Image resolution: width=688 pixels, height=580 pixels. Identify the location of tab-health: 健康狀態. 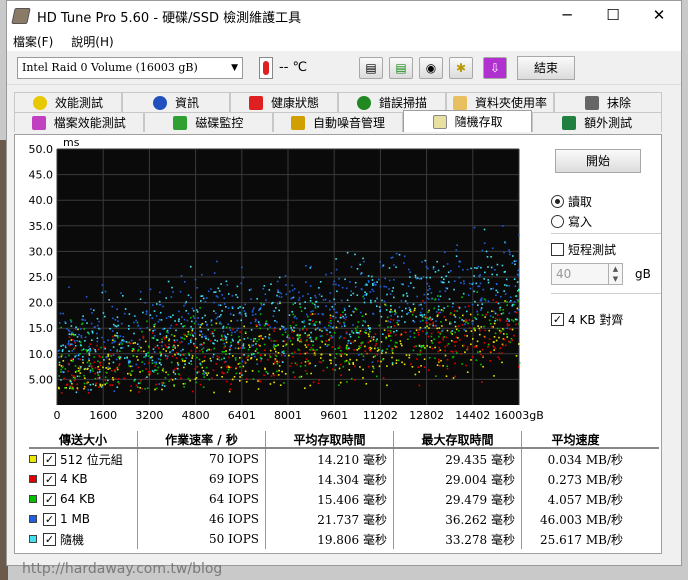
(284, 102).